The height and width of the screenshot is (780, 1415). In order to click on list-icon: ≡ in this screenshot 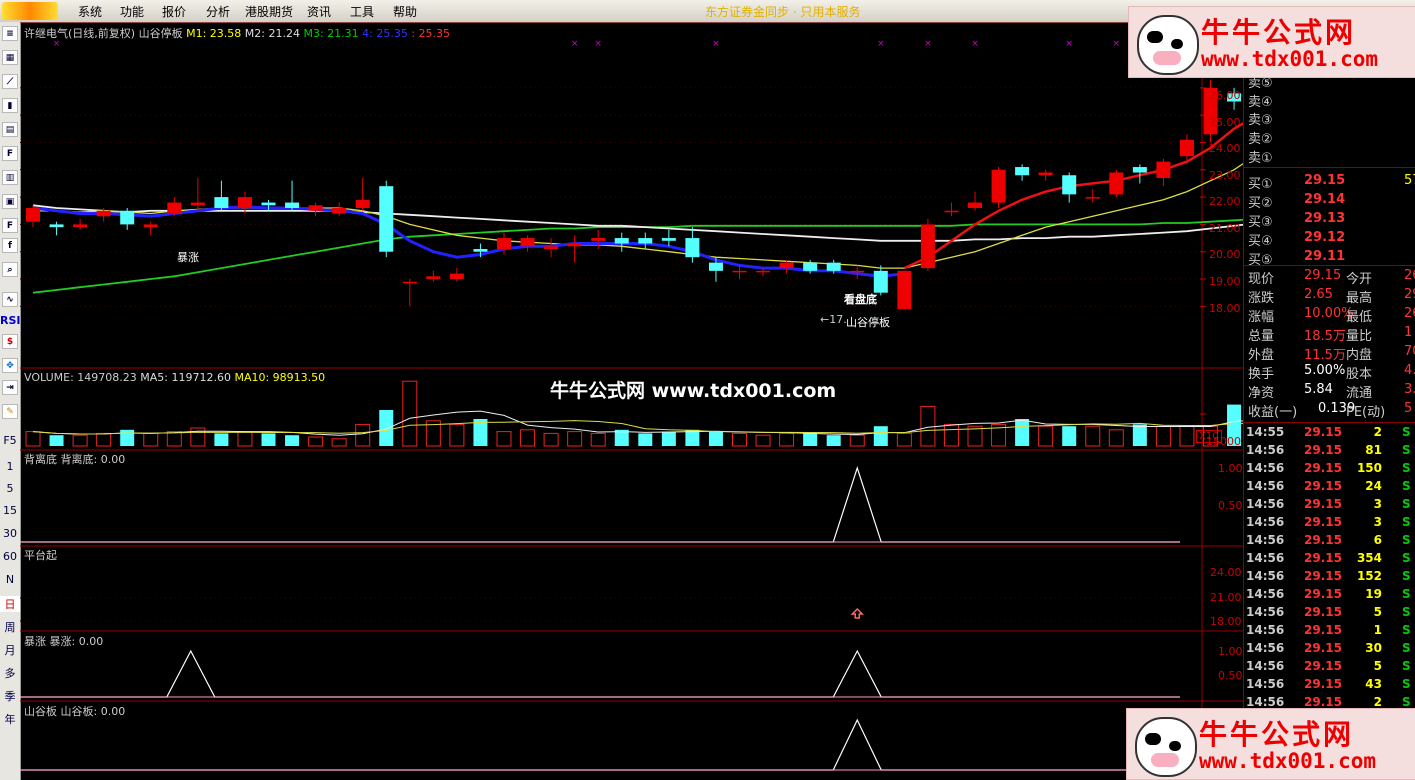, I will do `click(10, 33)`.